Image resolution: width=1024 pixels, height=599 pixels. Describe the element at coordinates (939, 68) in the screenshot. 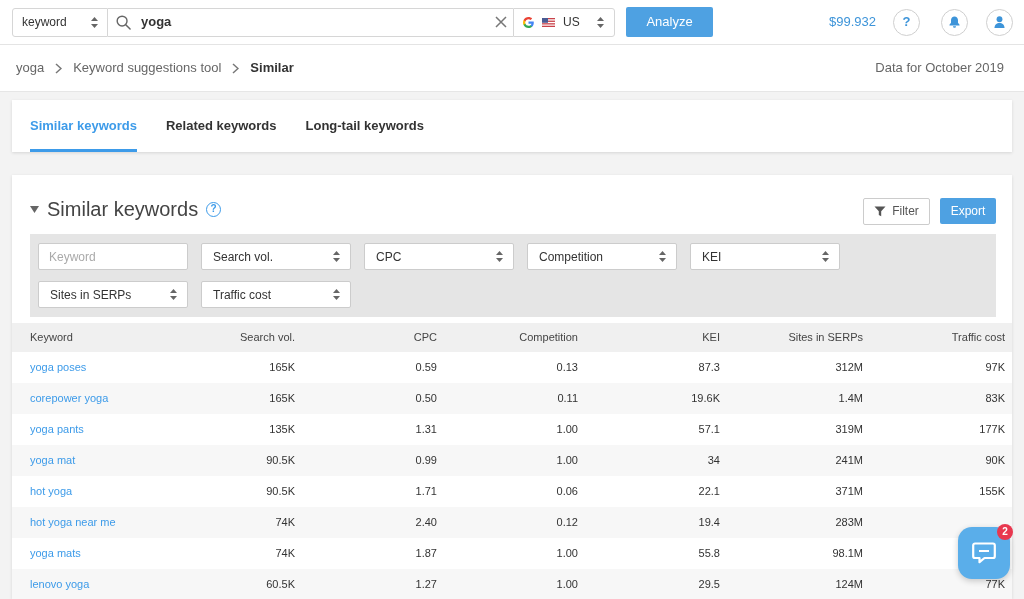

I see `data-date: Data for October 2019` at that location.